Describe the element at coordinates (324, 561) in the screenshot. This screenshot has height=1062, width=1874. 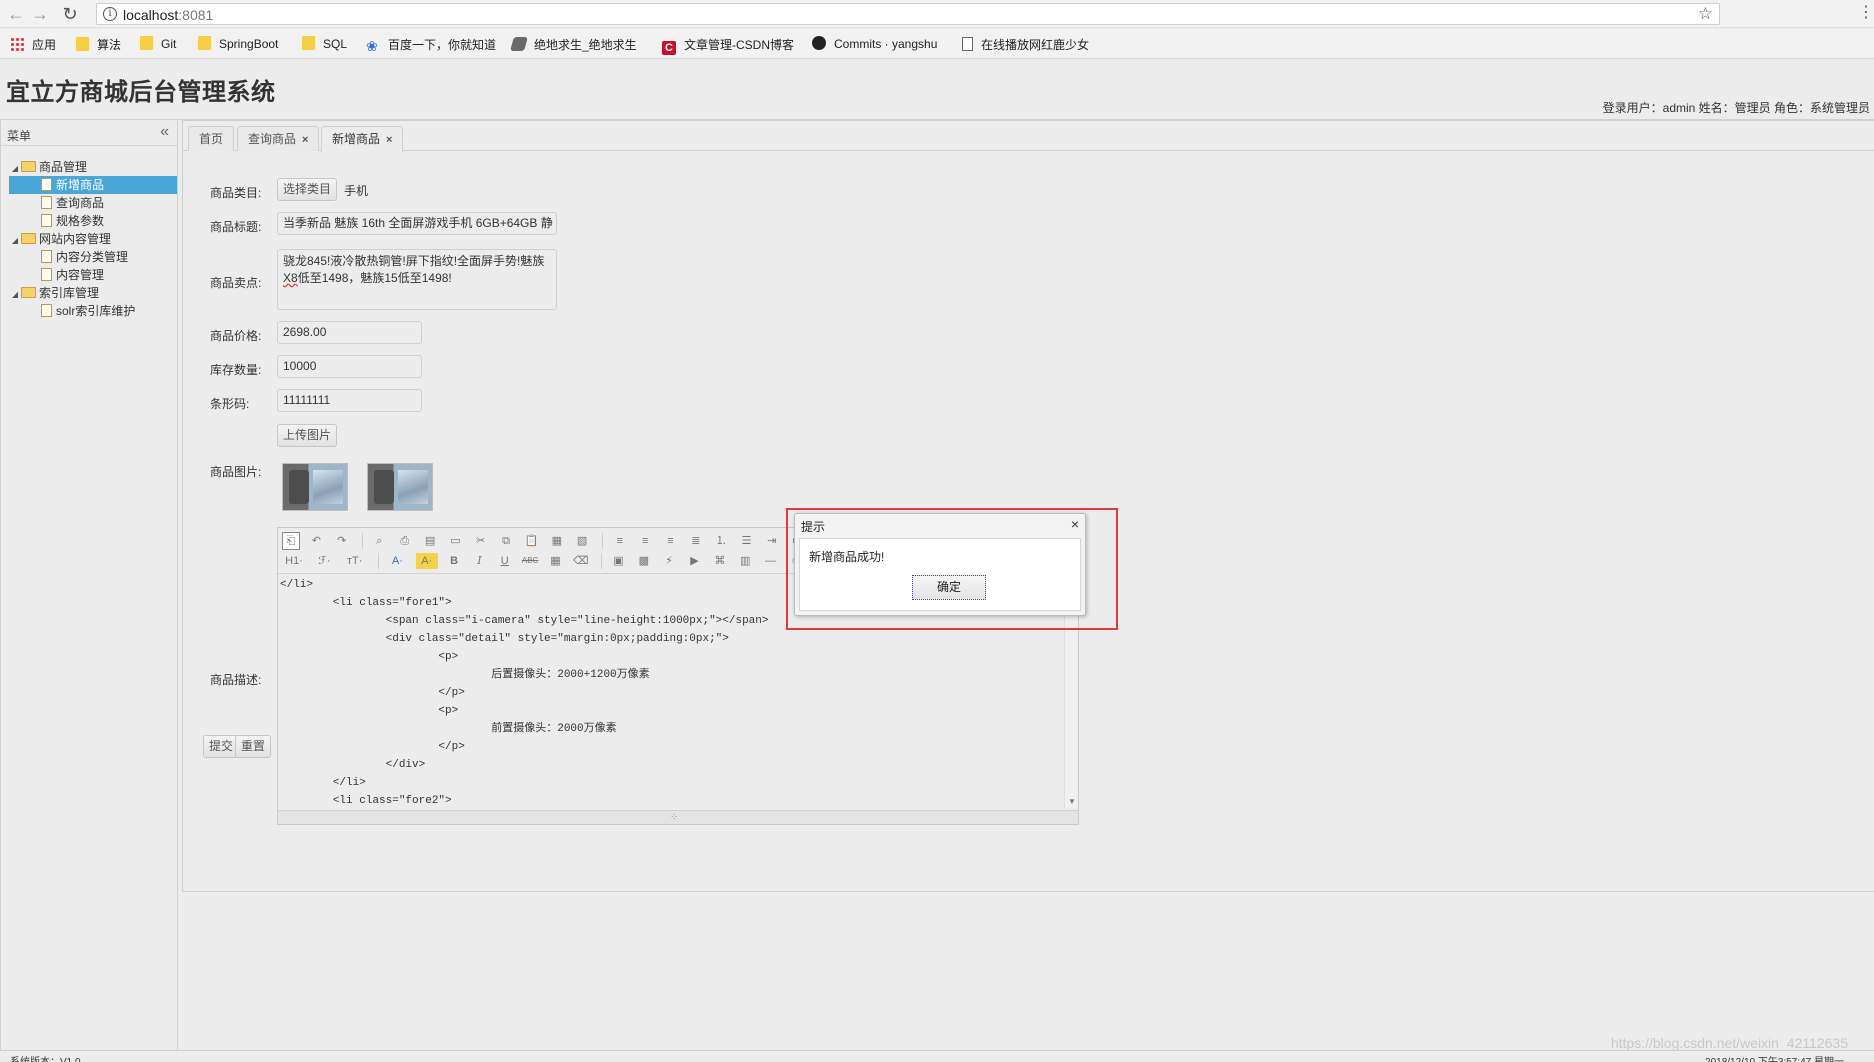
I see `font-family-dropdown: ℱ·` at that location.